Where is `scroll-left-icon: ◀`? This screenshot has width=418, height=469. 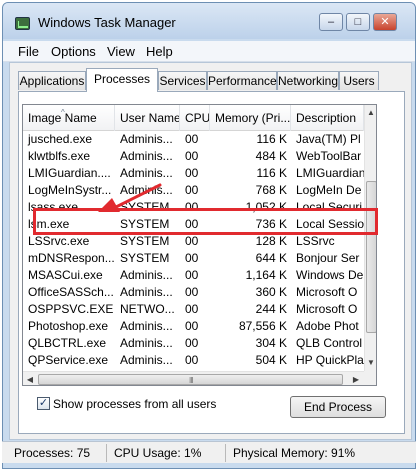 scroll-left-icon: ◀ is located at coordinates (30, 379).